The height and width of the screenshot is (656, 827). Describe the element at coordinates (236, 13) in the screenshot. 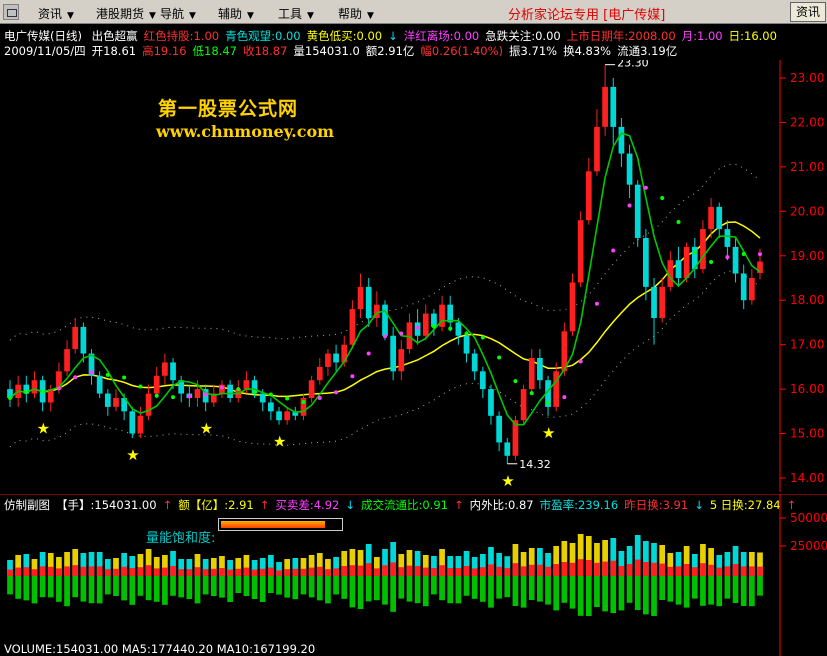

I see `menu-assist: 辅助 ▼` at that location.